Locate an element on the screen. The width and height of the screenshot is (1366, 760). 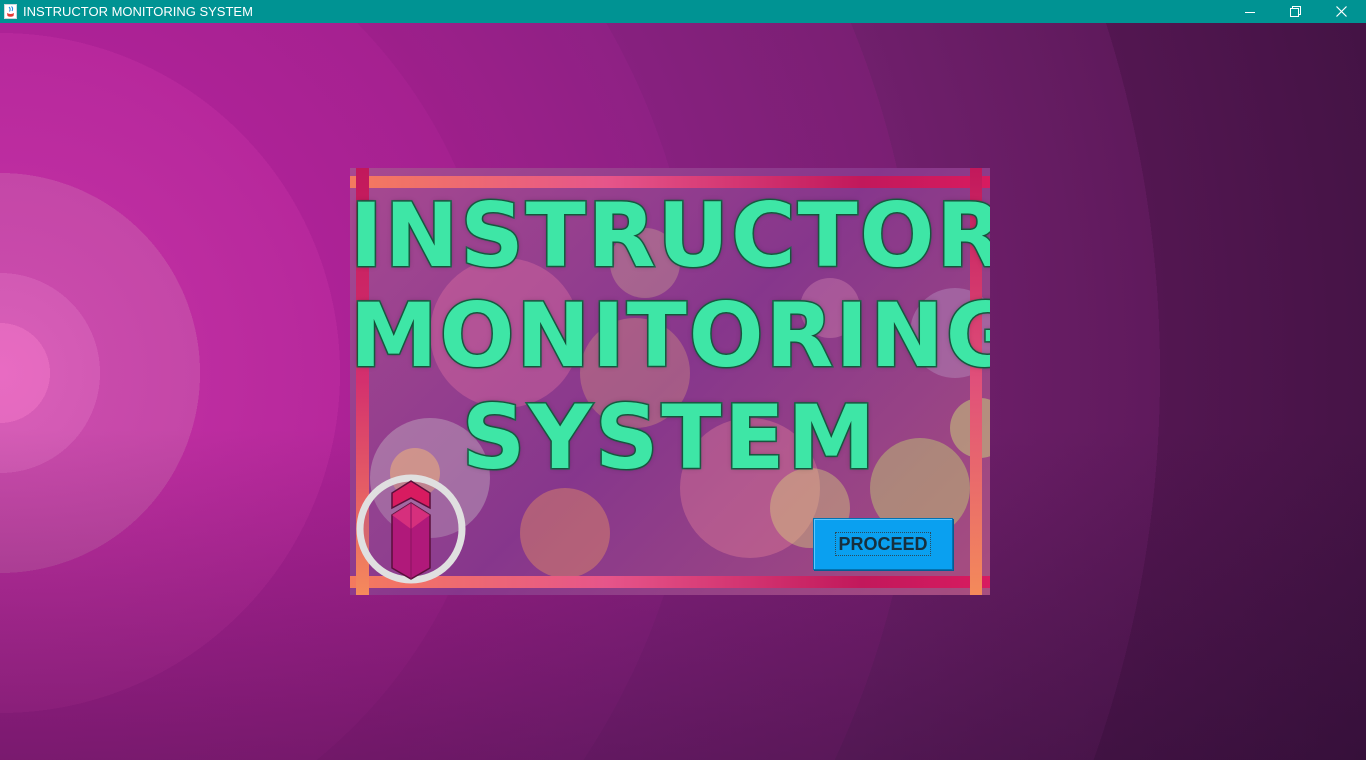
window-titlebar: INSTRUCTOR MONITORING SYSTEM is located at coordinates (683, 11).